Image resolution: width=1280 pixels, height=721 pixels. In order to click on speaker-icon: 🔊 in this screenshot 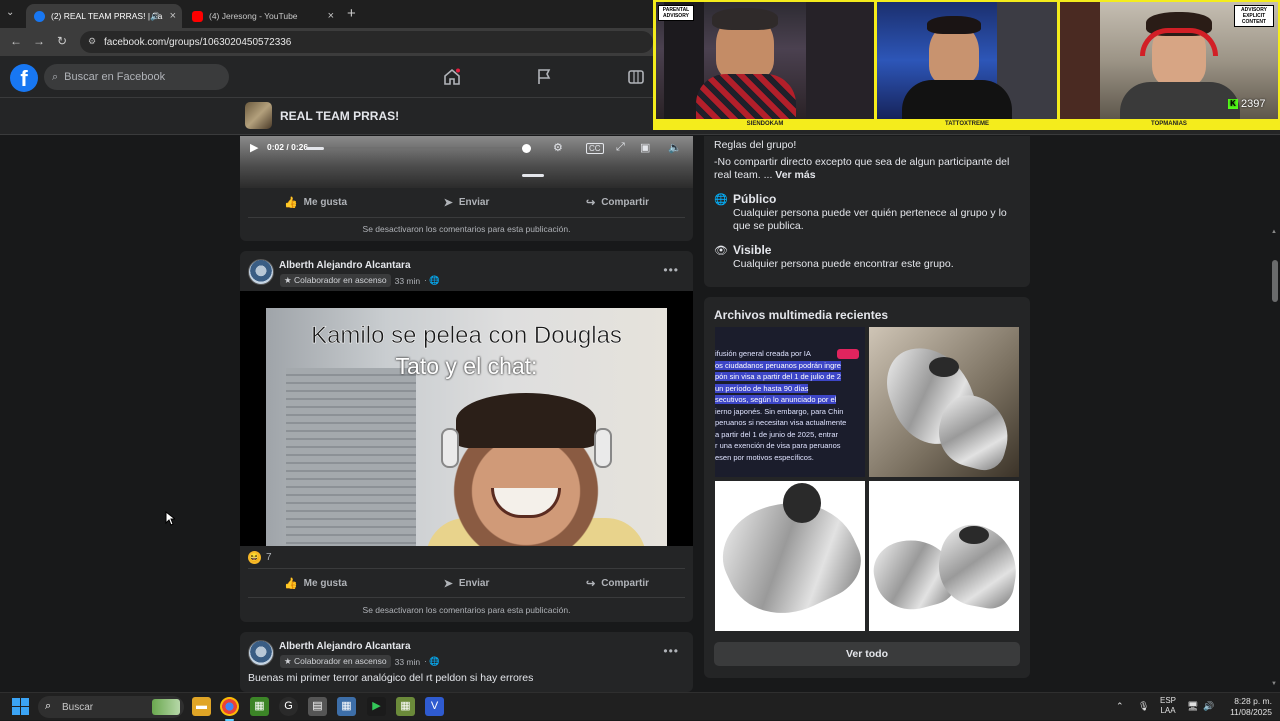, I will do `click(1208, 706)`.